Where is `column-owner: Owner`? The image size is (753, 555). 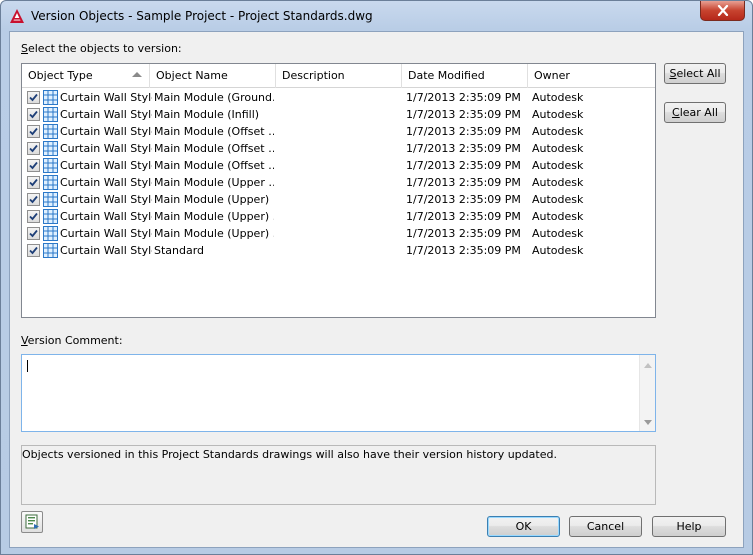 column-owner: Owner is located at coordinates (591, 76).